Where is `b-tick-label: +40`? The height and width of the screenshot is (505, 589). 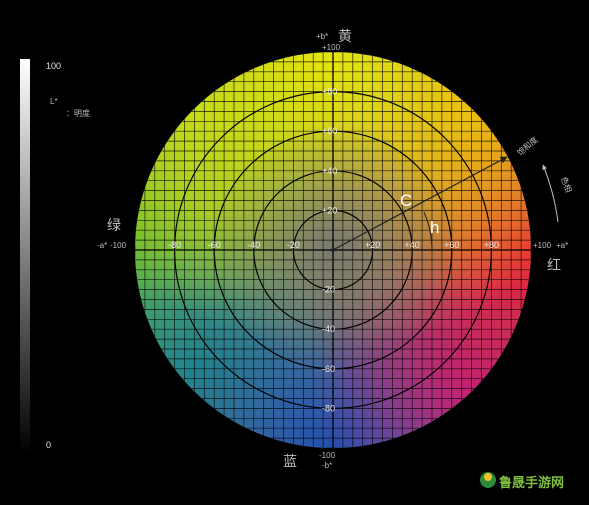
b-tick-label: +40 is located at coordinates (329, 171).